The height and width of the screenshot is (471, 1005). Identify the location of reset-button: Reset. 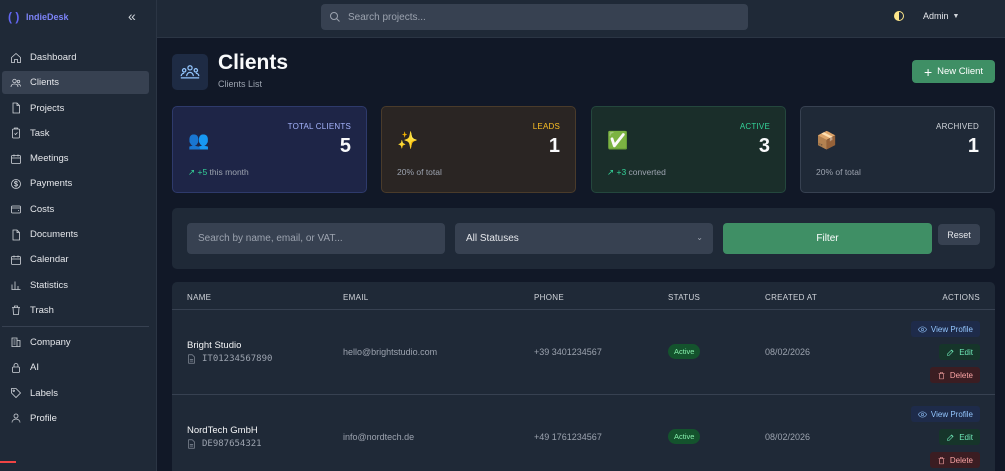
(959, 234).